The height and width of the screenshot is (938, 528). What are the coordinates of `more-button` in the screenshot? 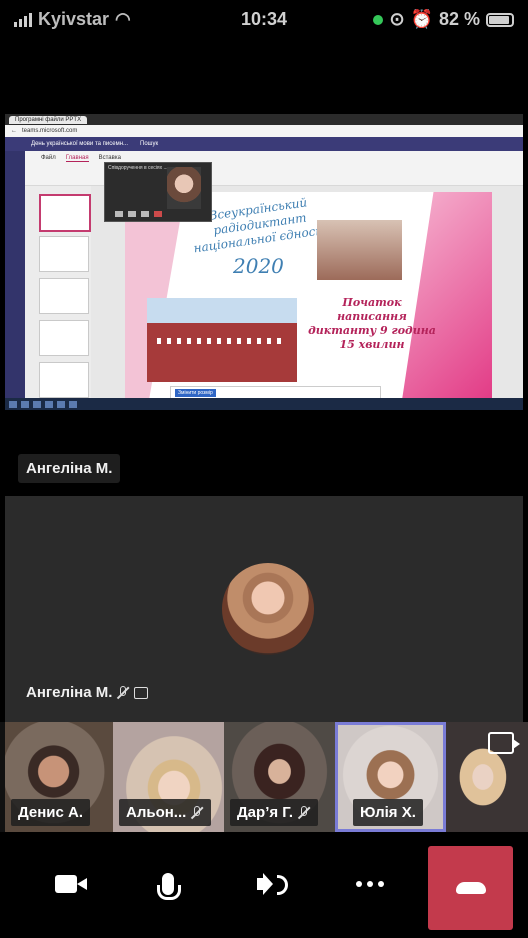 It's located at (370, 884).